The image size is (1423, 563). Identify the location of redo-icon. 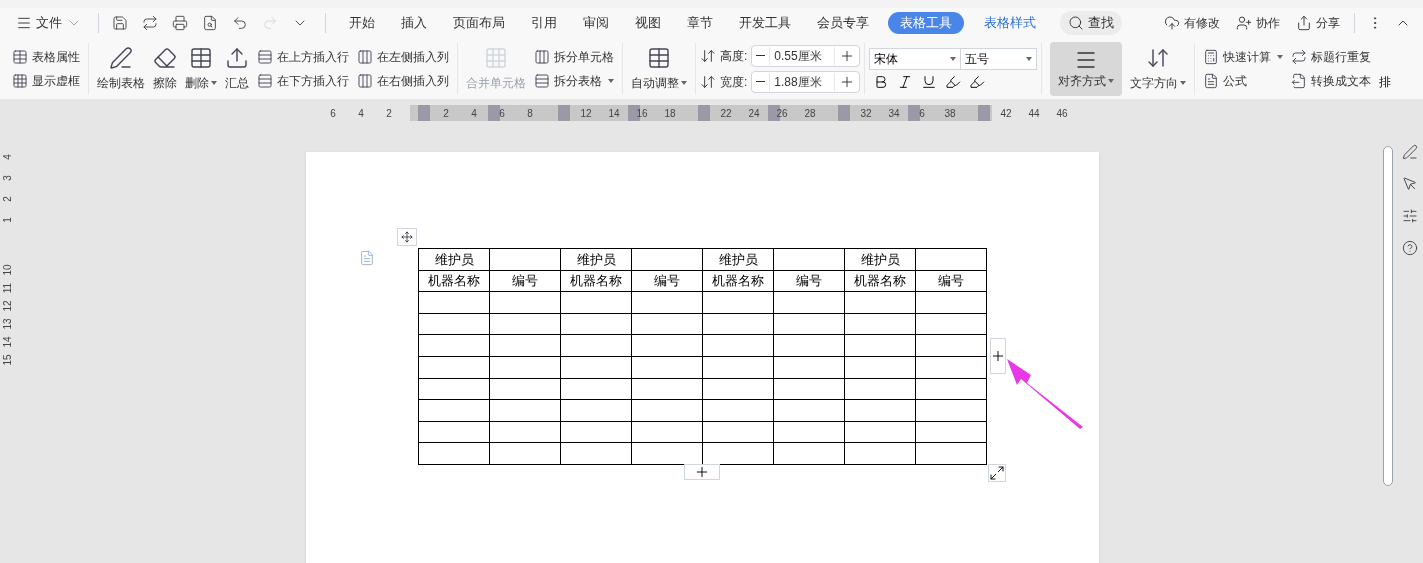
(270, 23).